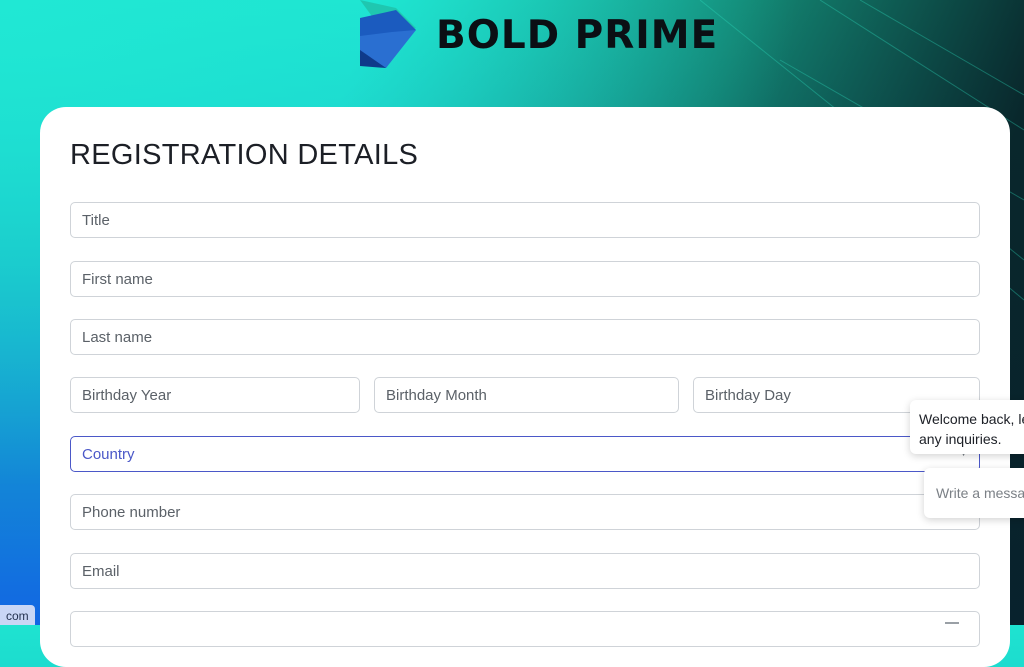 The width and height of the screenshot is (1024, 667). What do you see at coordinates (952, 628) in the screenshot?
I see `eye-icon` at bounding box center [952, 628].